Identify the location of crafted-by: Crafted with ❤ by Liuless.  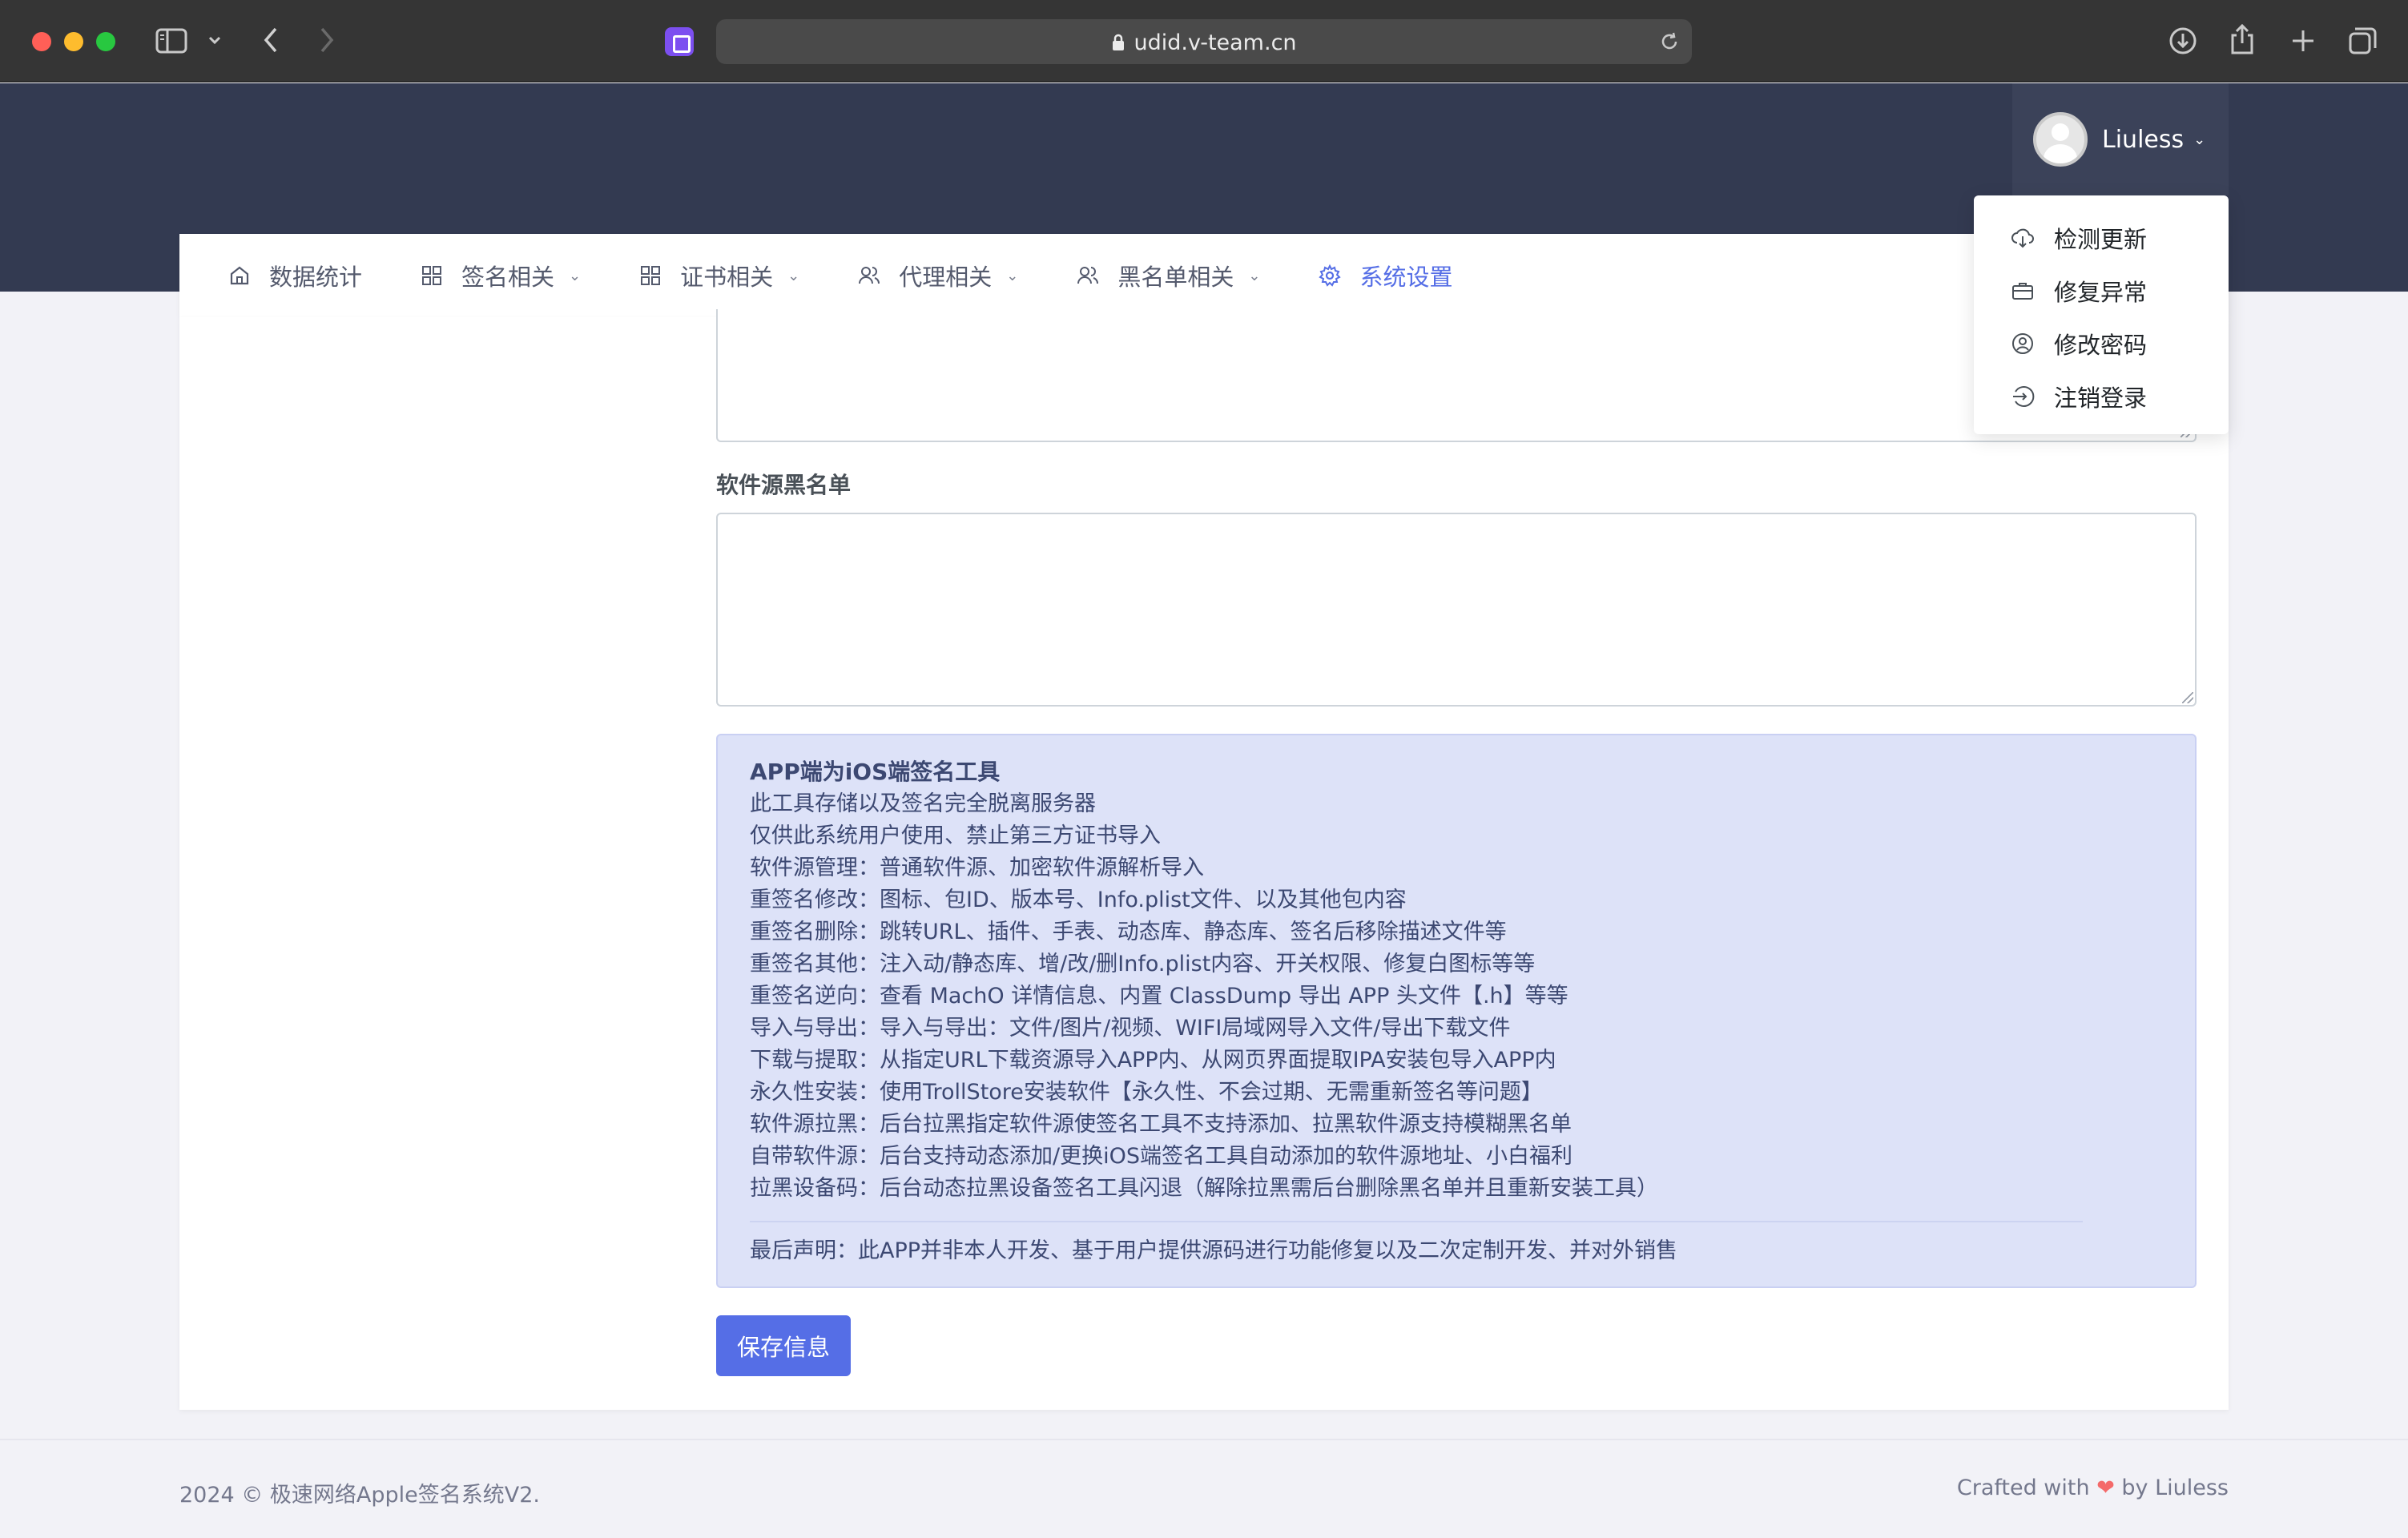
(2093, 1488).